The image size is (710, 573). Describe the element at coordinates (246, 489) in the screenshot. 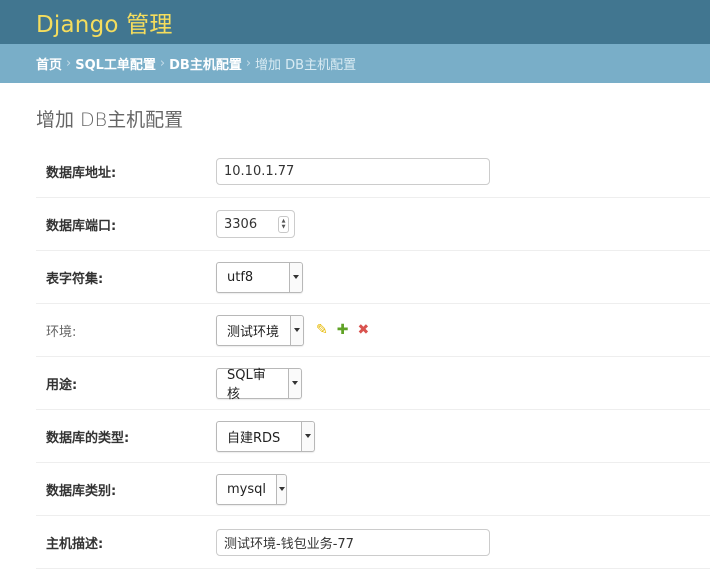

I see `db-category-value: mysql` at that location.